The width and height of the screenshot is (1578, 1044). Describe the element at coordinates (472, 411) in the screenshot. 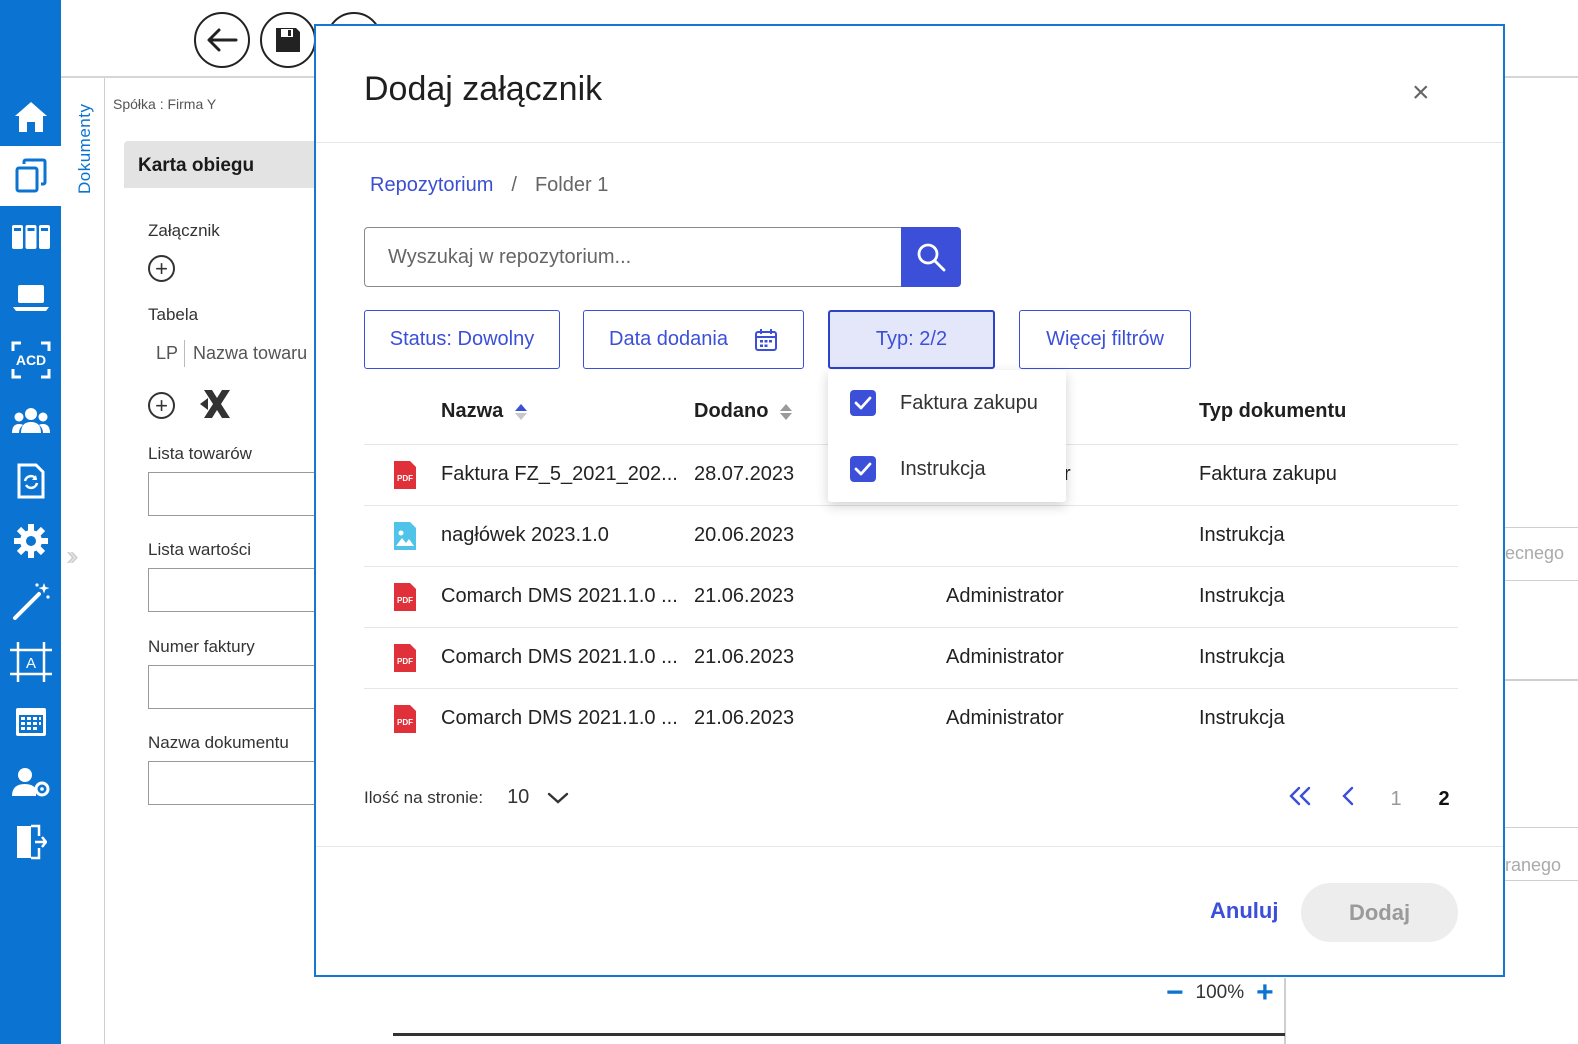

I see `column-name-label: Nazwa` at that location.